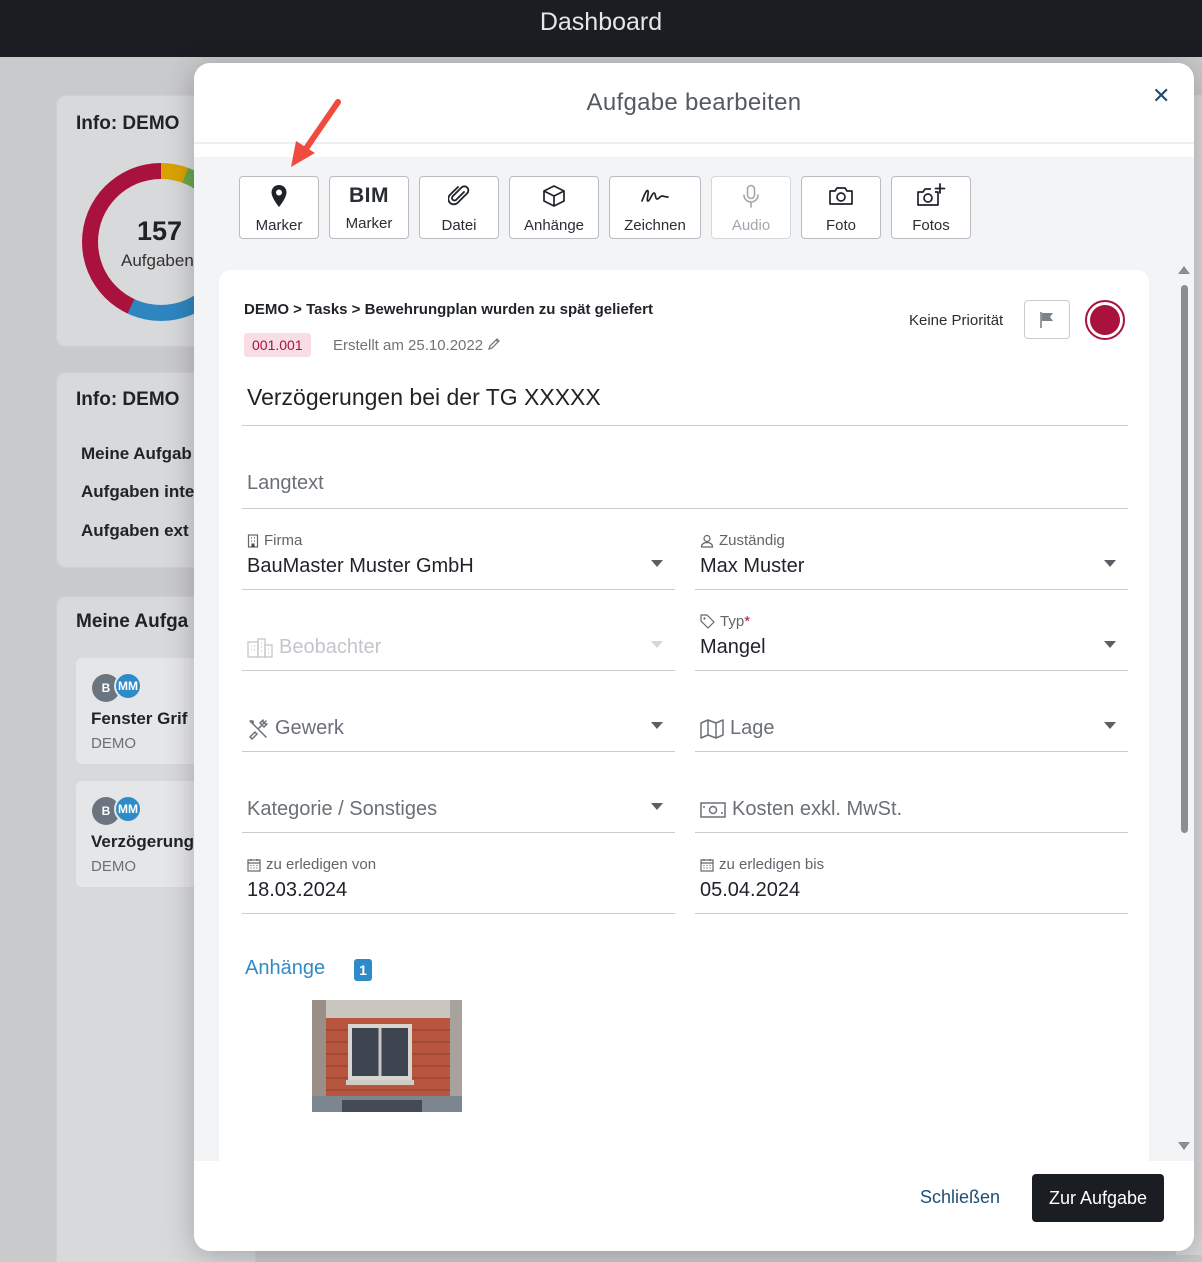 The image size is (1202, 1262). Describe the element at coordinates (1105, 320) in the screenshot. I see `status-indicator` at that location.